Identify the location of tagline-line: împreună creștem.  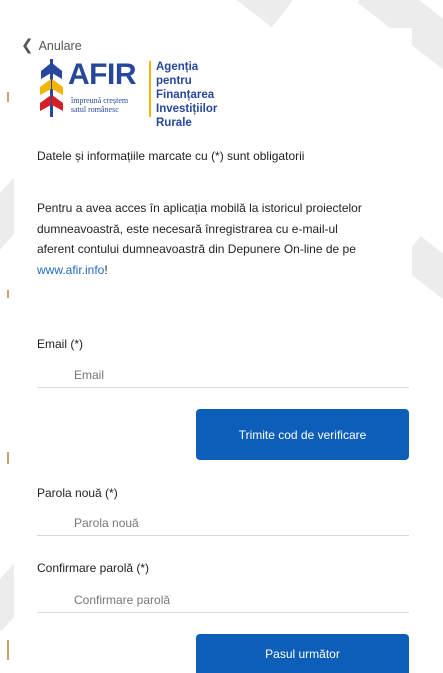
(100, 100).